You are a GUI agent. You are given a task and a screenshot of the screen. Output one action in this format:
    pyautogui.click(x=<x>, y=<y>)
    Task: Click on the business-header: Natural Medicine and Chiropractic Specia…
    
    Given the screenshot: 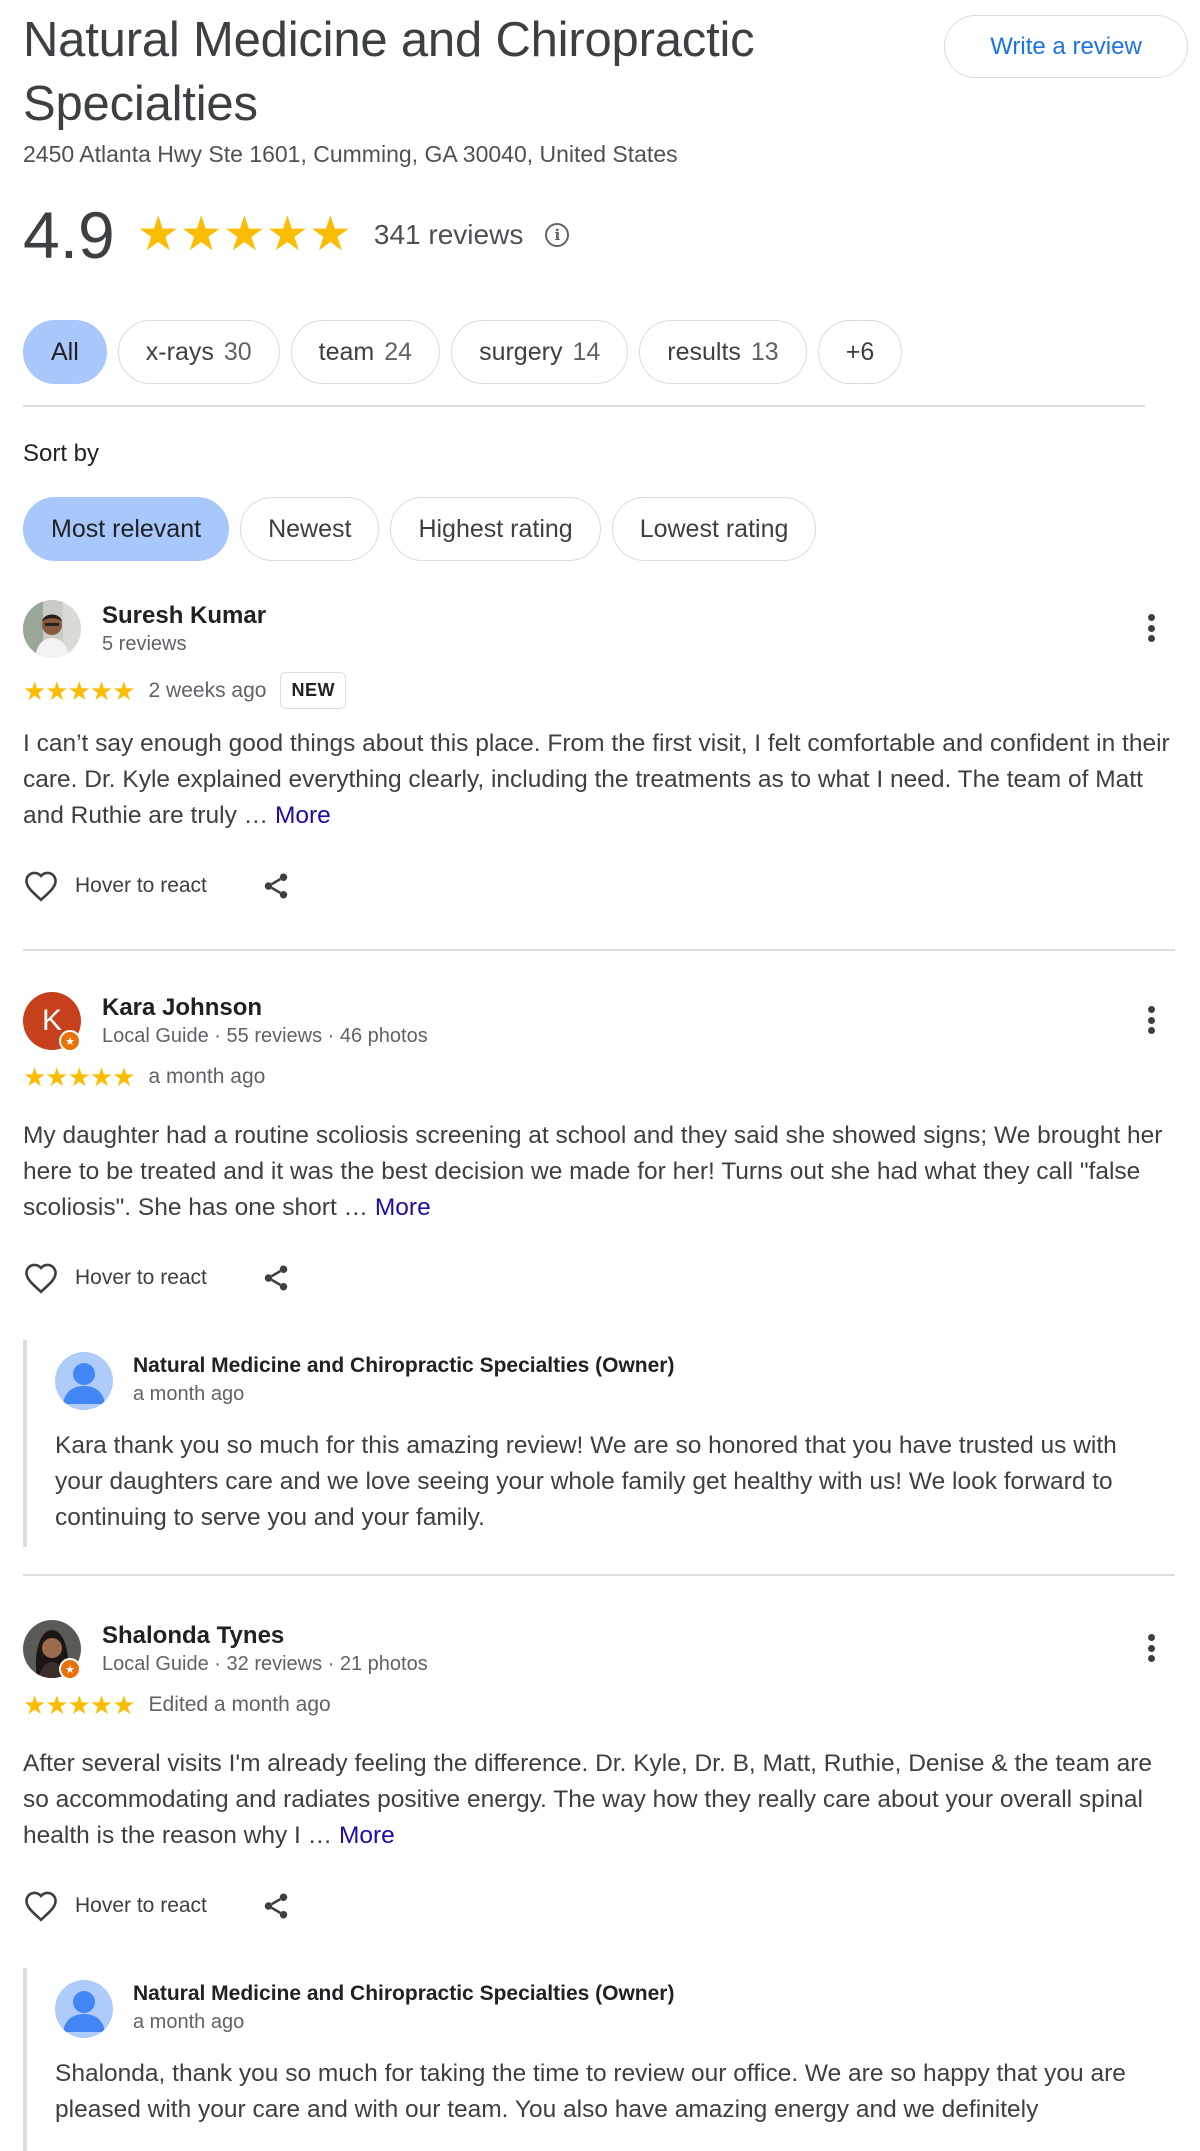 What is the action you would take?
    pyautogui.click(x=473, y=88)
    